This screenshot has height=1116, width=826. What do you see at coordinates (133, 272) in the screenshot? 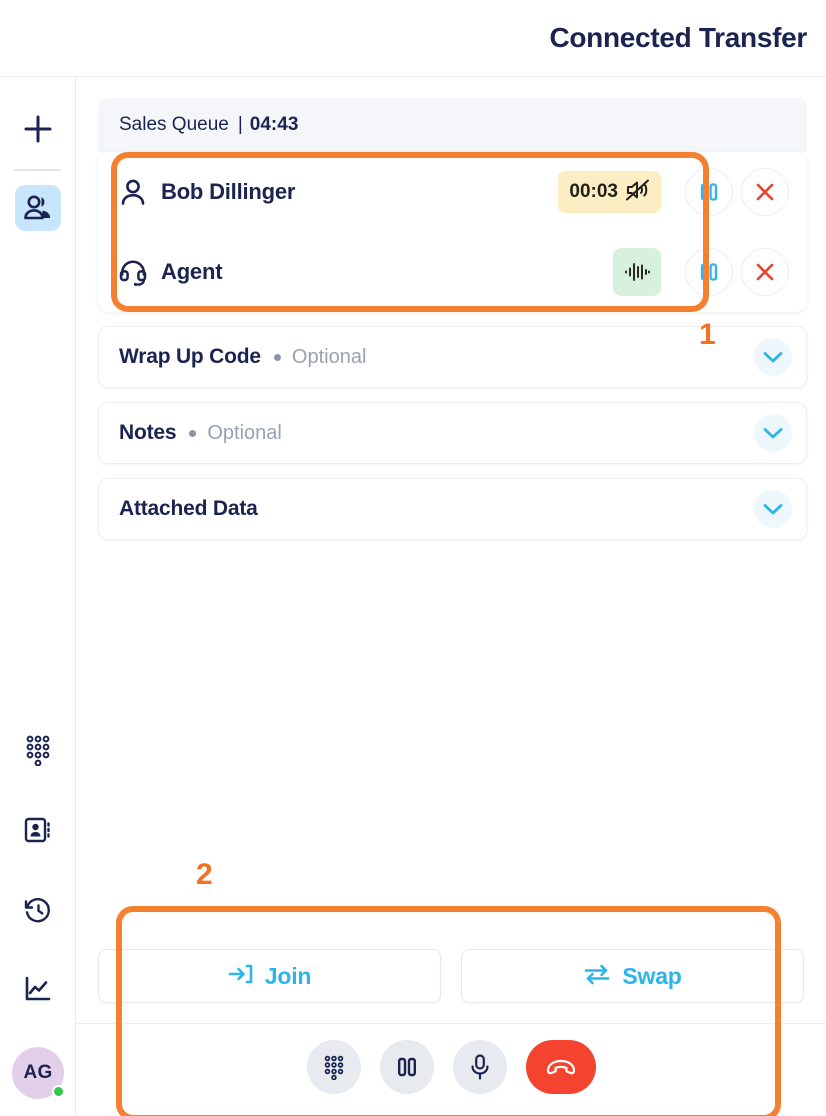
I see `headset-icon` at bounding box center [133, 272].